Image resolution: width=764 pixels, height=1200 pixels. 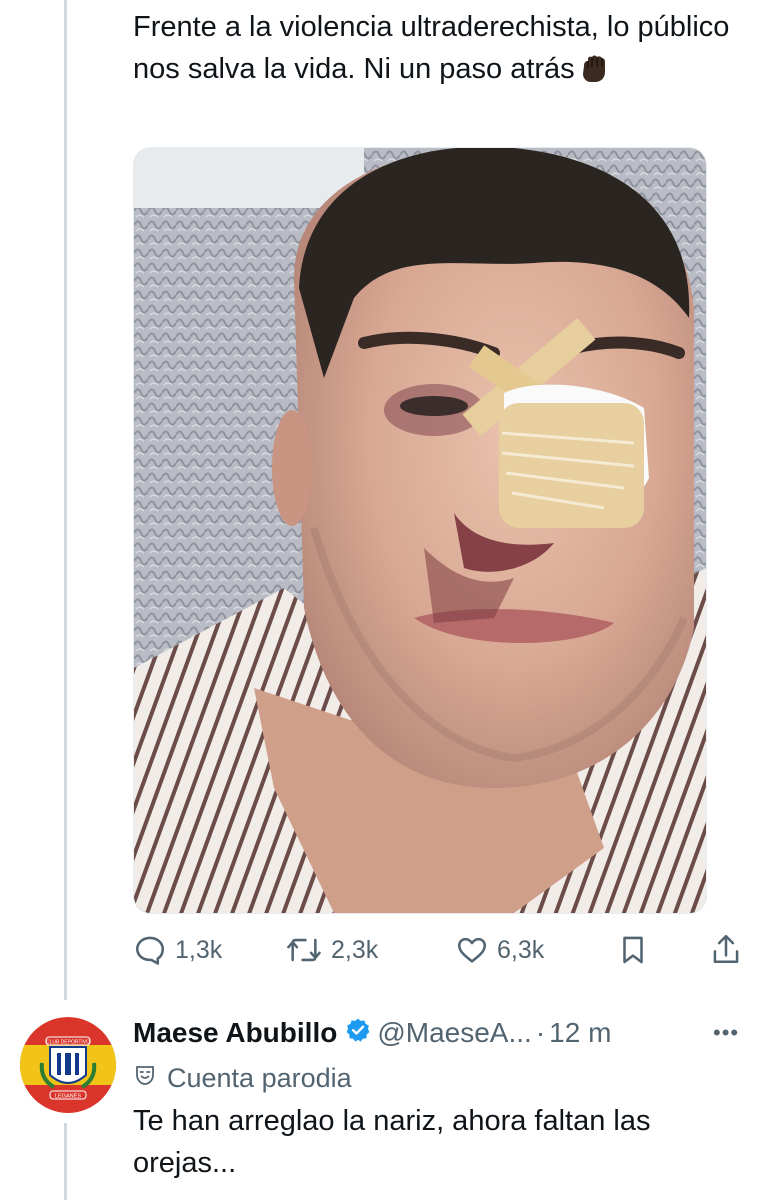 I want to click on reply-thread-line, so click(x=65, y=1161).